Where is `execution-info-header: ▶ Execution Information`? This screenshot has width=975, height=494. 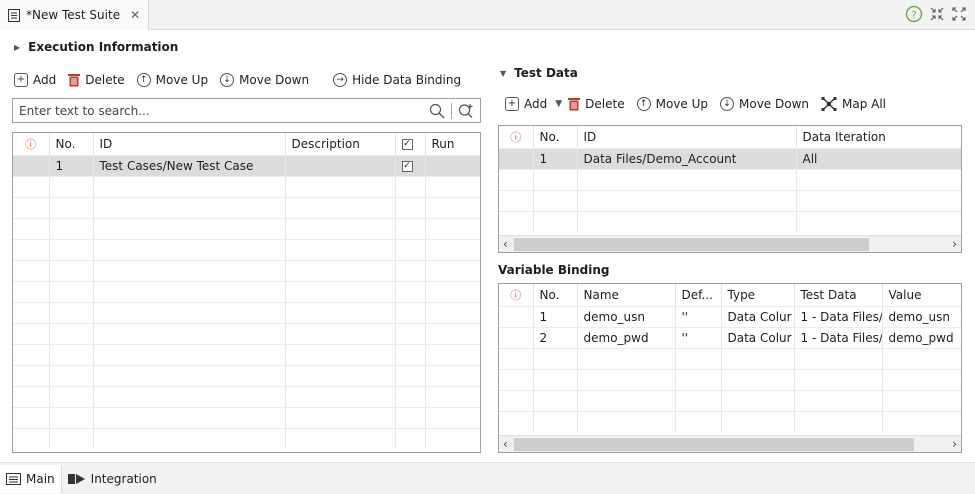
execution-info-header: ▶ Execution Information is located at coordinates (96, 47).